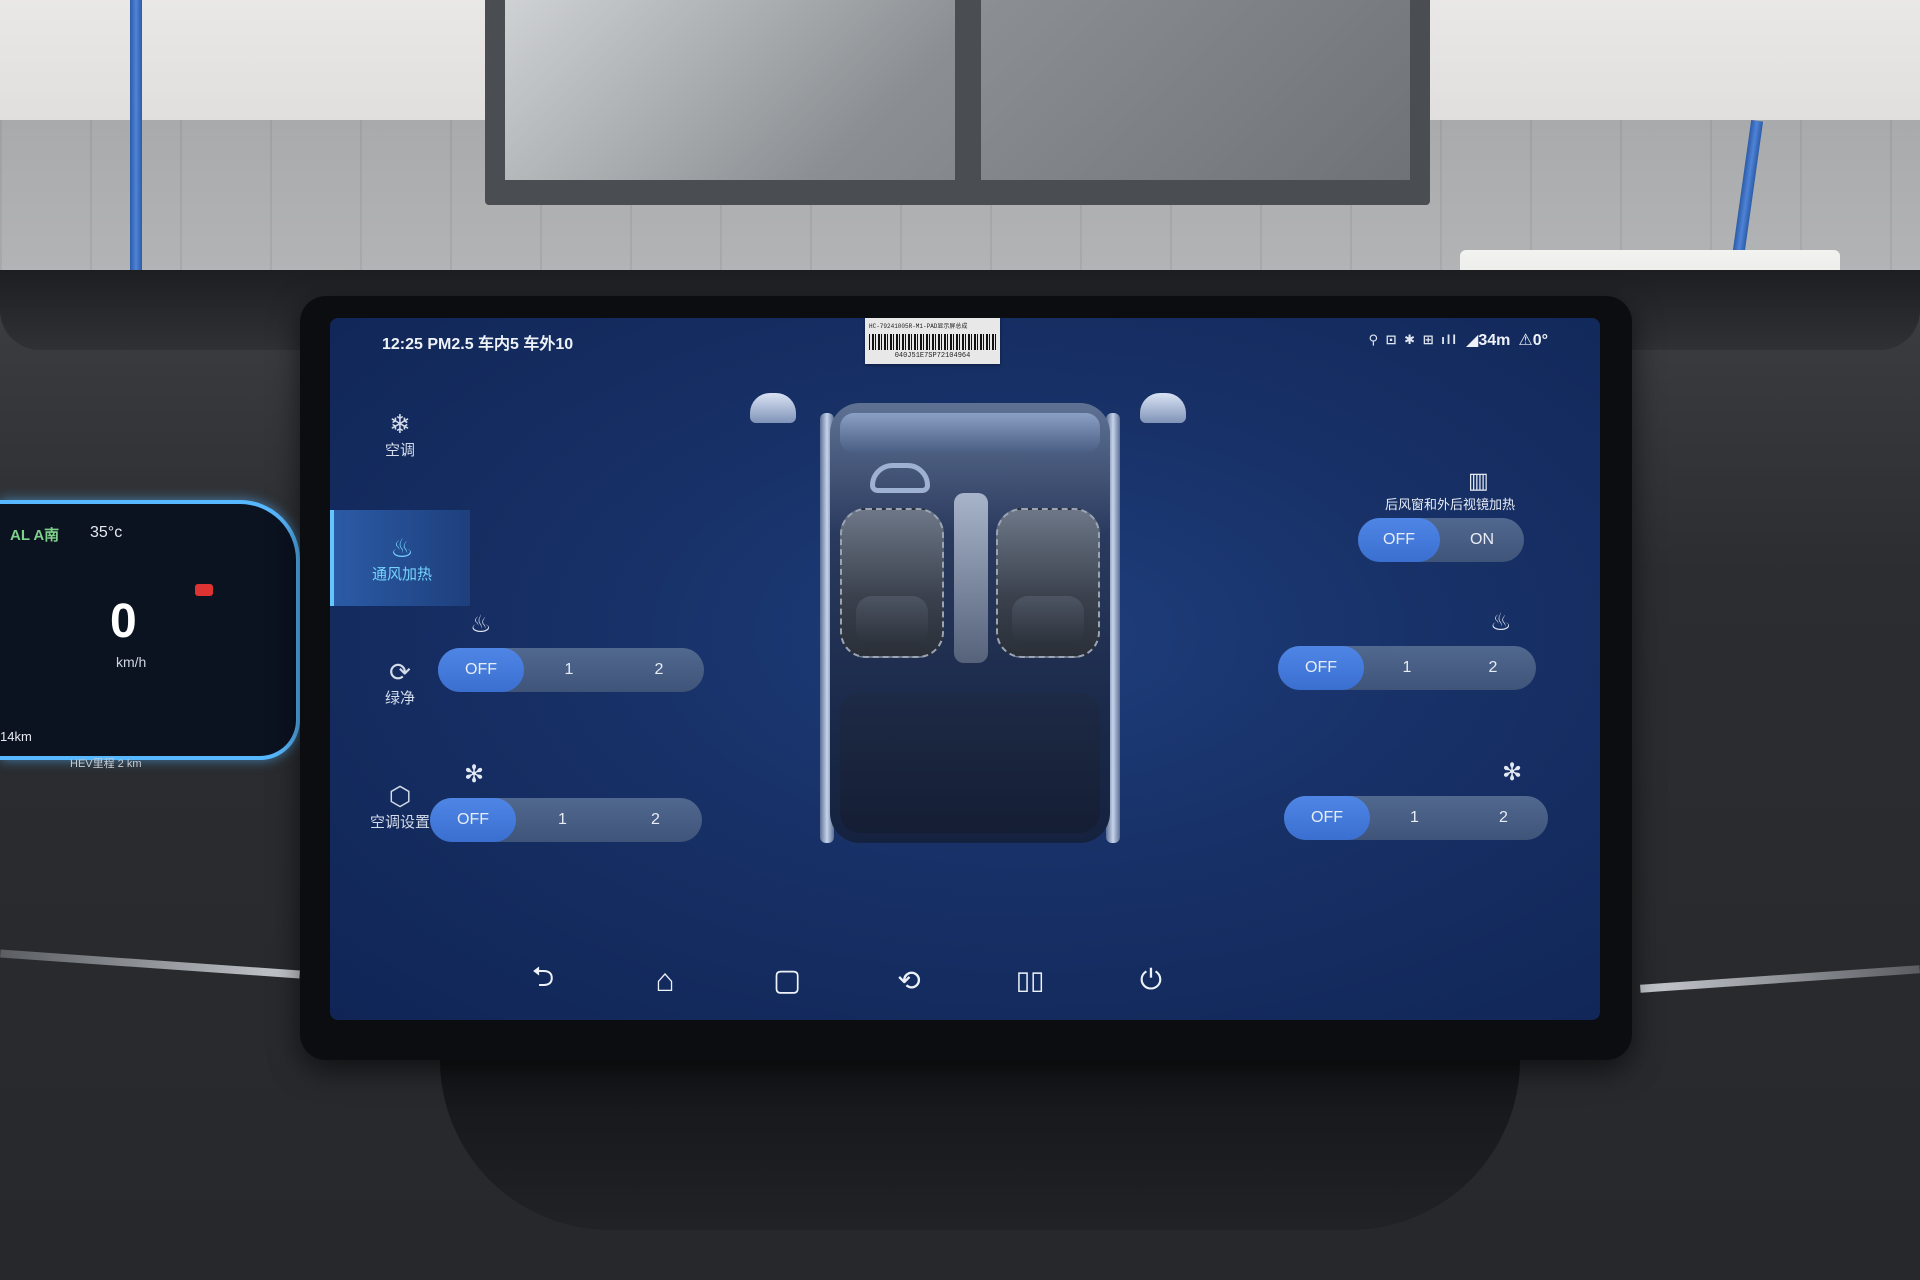 The image size is (1920, 1280). I want to click on barcode-icon, so click(932, 342).